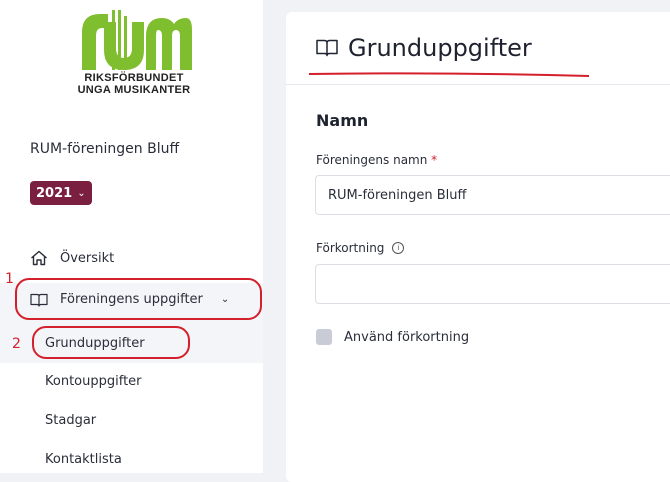 The image size is (670, 482). Describe the element at coordinates (70, 420) in the screenshot. I see `sidebar-item-stadgar: Stadgar` at that location.